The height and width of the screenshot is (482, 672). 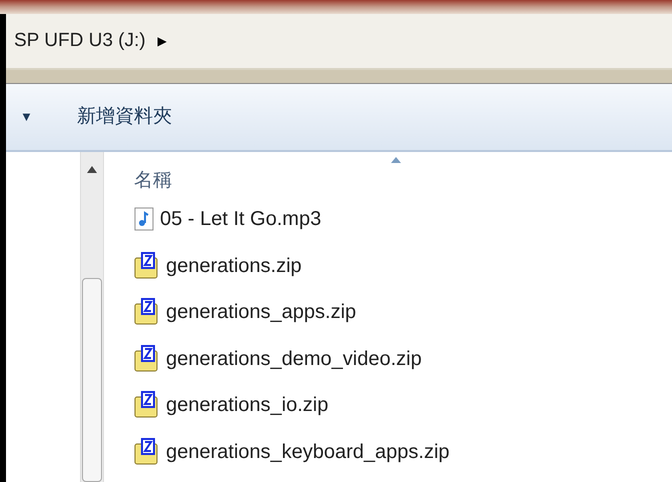 What do you see at coordinates (261, 312) in the screenshot?
I see `file-name: generations_apps.zip` at bounding box center [261, 312].